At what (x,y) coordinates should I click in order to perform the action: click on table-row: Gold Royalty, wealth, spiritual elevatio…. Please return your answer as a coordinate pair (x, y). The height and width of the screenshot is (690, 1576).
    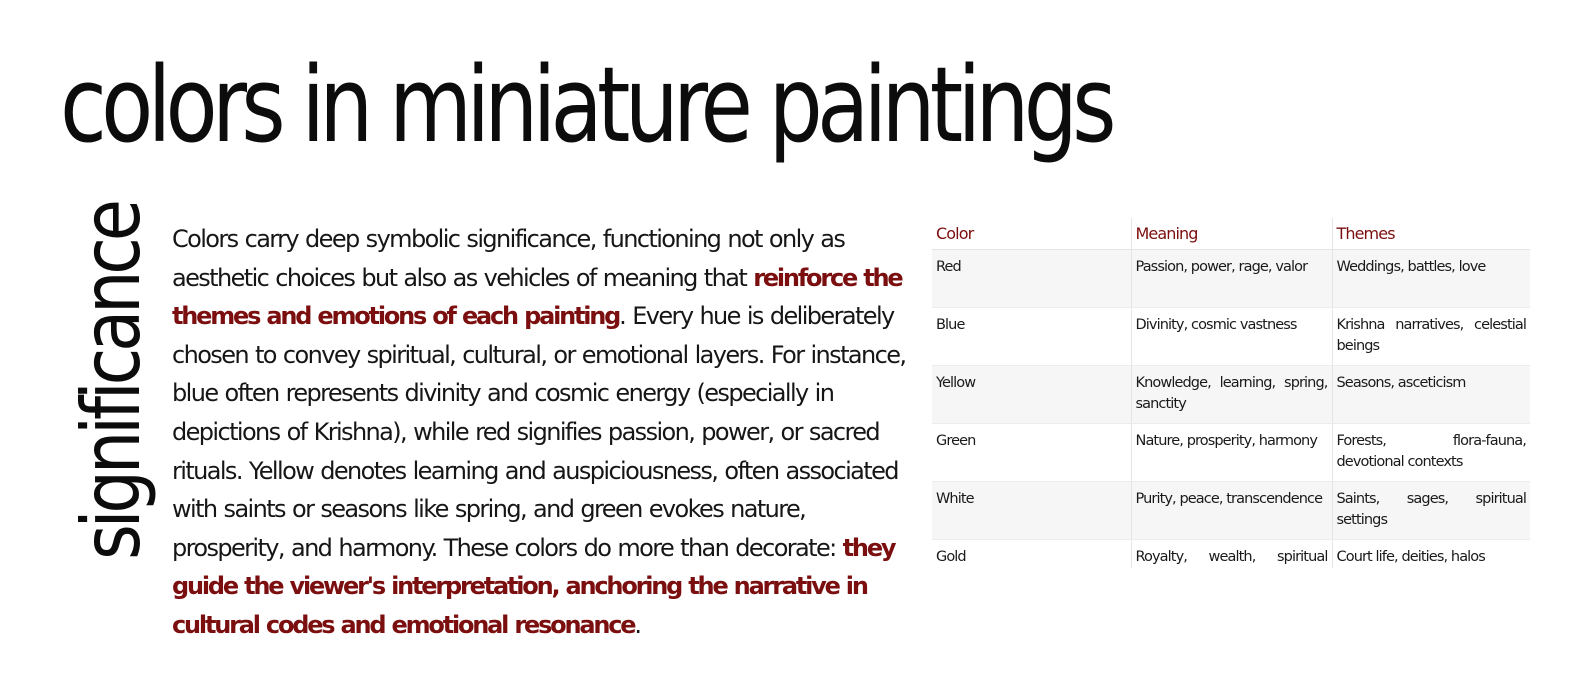
    Looking at the image, I should click on (1231, 553).